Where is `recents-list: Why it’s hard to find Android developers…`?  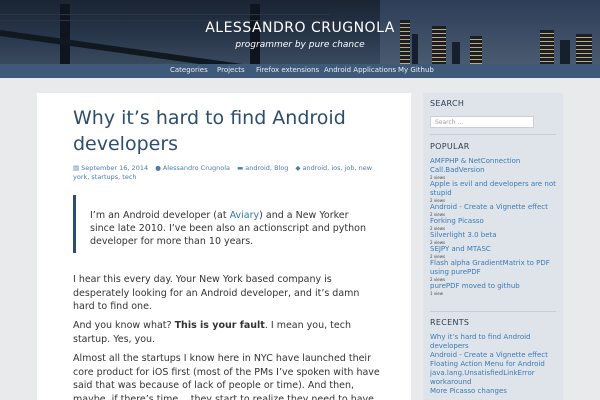
recents-list: Why it’s hard to find Android developers… is located at coordinates (494, 364).